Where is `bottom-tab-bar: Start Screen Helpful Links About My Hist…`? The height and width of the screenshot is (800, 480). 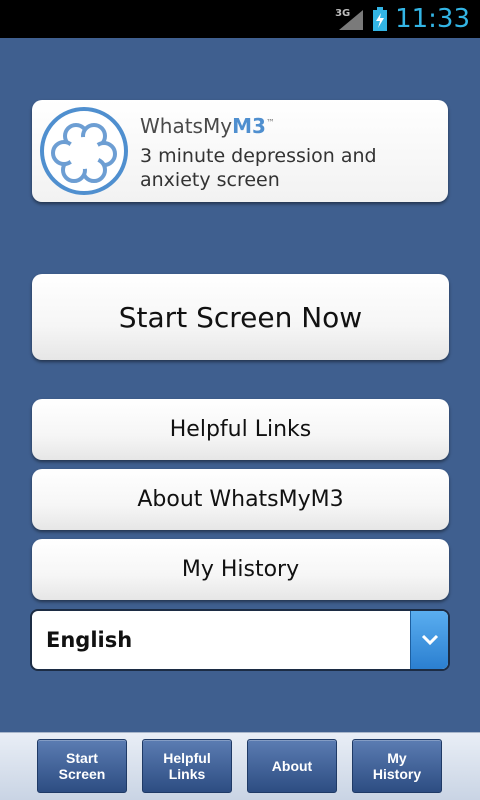 bottom-tab-bar: Start Screen Helpful Links About My Hist… is located at coordinates (240, 766).